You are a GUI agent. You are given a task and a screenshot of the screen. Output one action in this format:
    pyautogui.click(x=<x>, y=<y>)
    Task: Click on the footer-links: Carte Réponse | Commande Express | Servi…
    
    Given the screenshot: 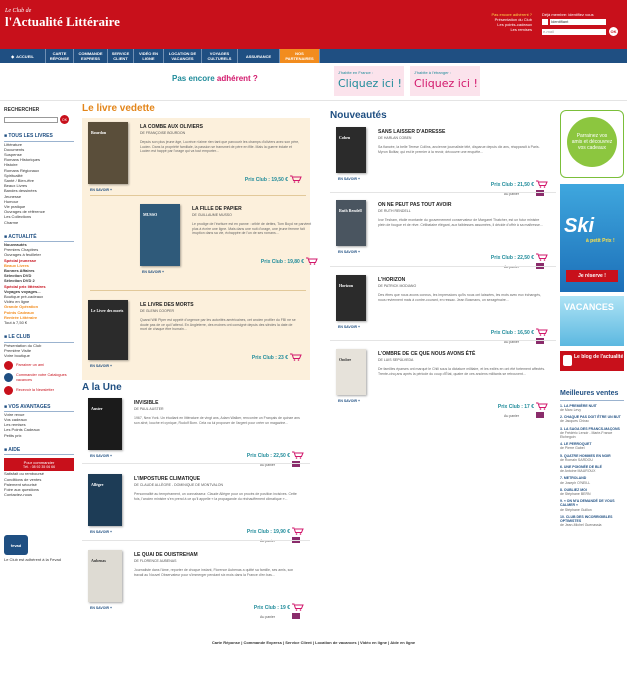 What is the action you would take?
    pyautogui.click(x=313, y=642)
    